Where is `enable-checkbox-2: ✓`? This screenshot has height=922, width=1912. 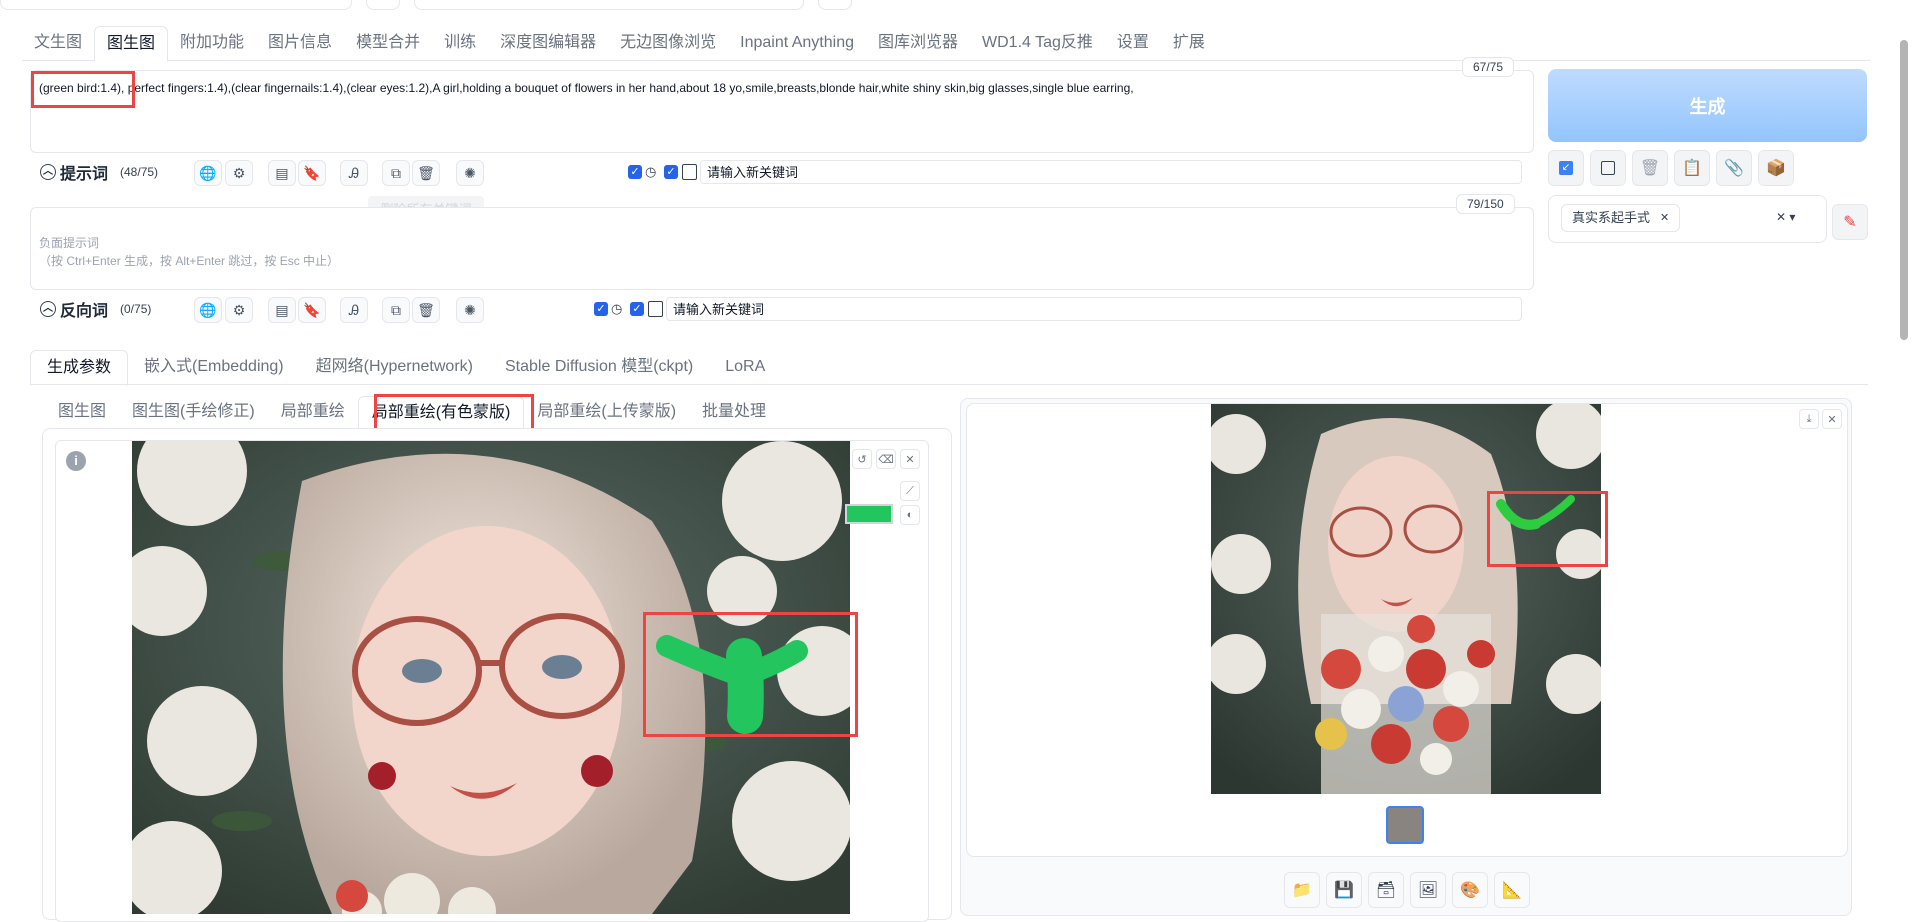 enable-checkbox-2: ✓ is located at coordinates (671, 172).